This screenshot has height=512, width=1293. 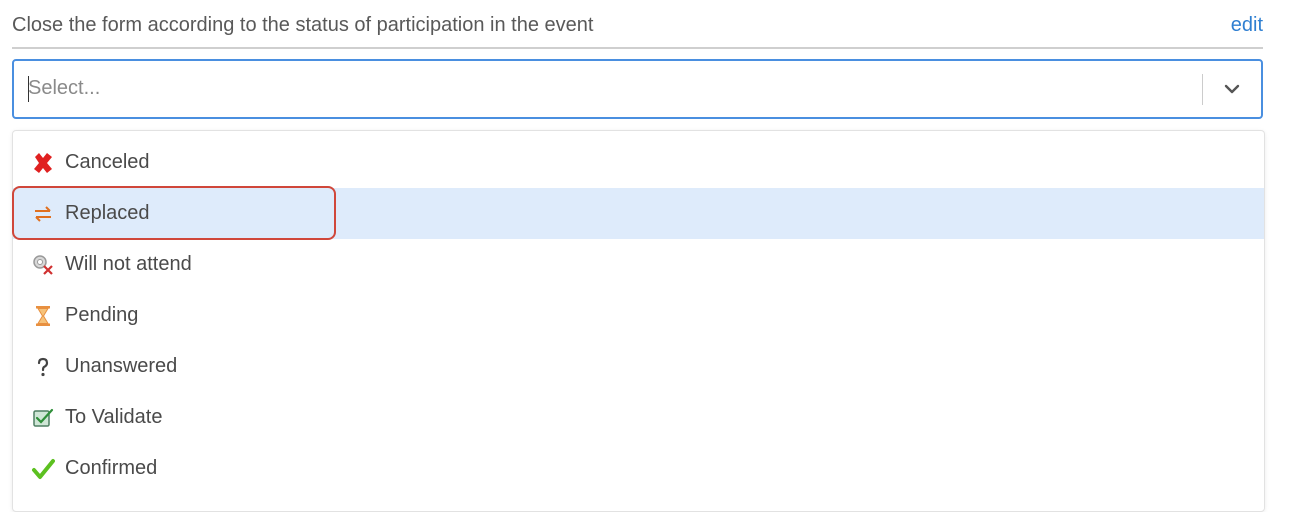 What do you see at coordinates (638, 315) in the screenshot?
I see `option-pending: Pending` at bounding box center [638, 315].